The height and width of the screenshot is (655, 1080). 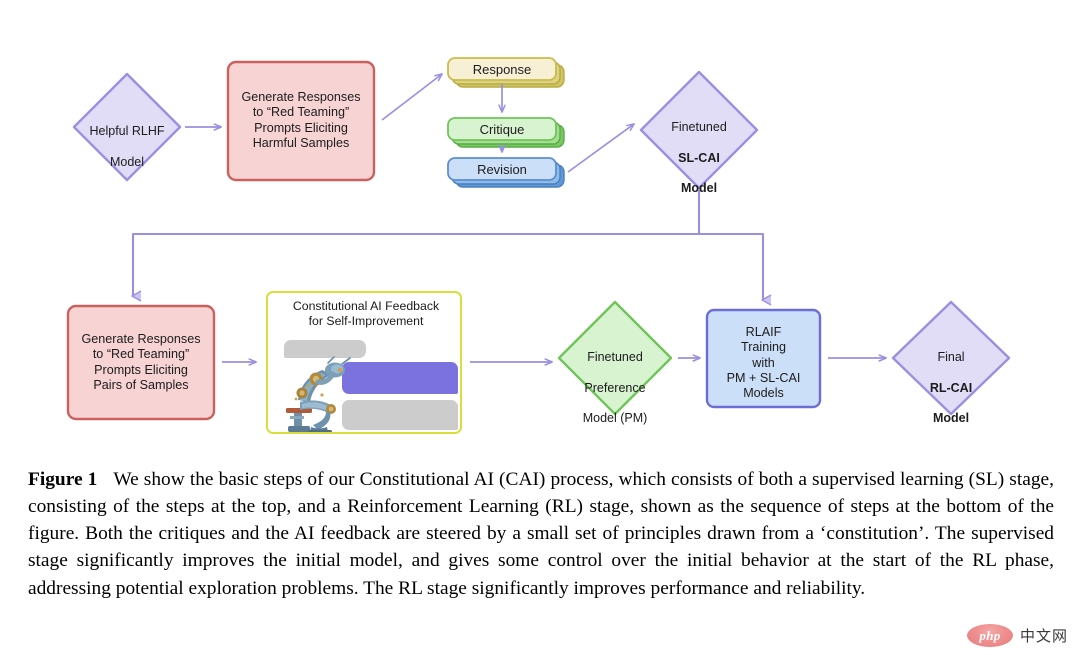 What do you see at coordinates (411, 97) in the screenshot?
I see `arrow-generate-to-response` at bounding box center [411, 97].